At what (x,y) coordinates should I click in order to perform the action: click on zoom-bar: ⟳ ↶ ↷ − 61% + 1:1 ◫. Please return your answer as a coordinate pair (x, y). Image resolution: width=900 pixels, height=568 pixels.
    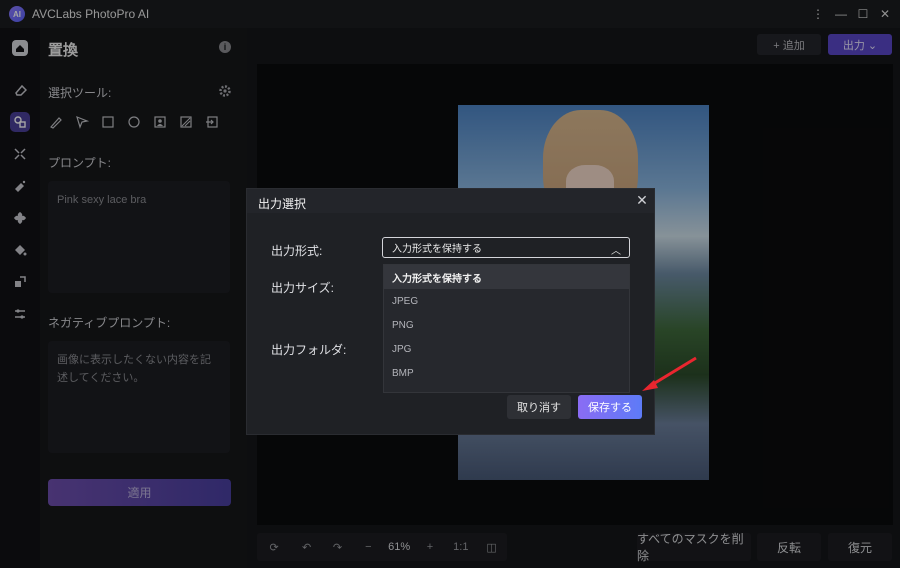
    Looking at the image, I should click on (382, 547).